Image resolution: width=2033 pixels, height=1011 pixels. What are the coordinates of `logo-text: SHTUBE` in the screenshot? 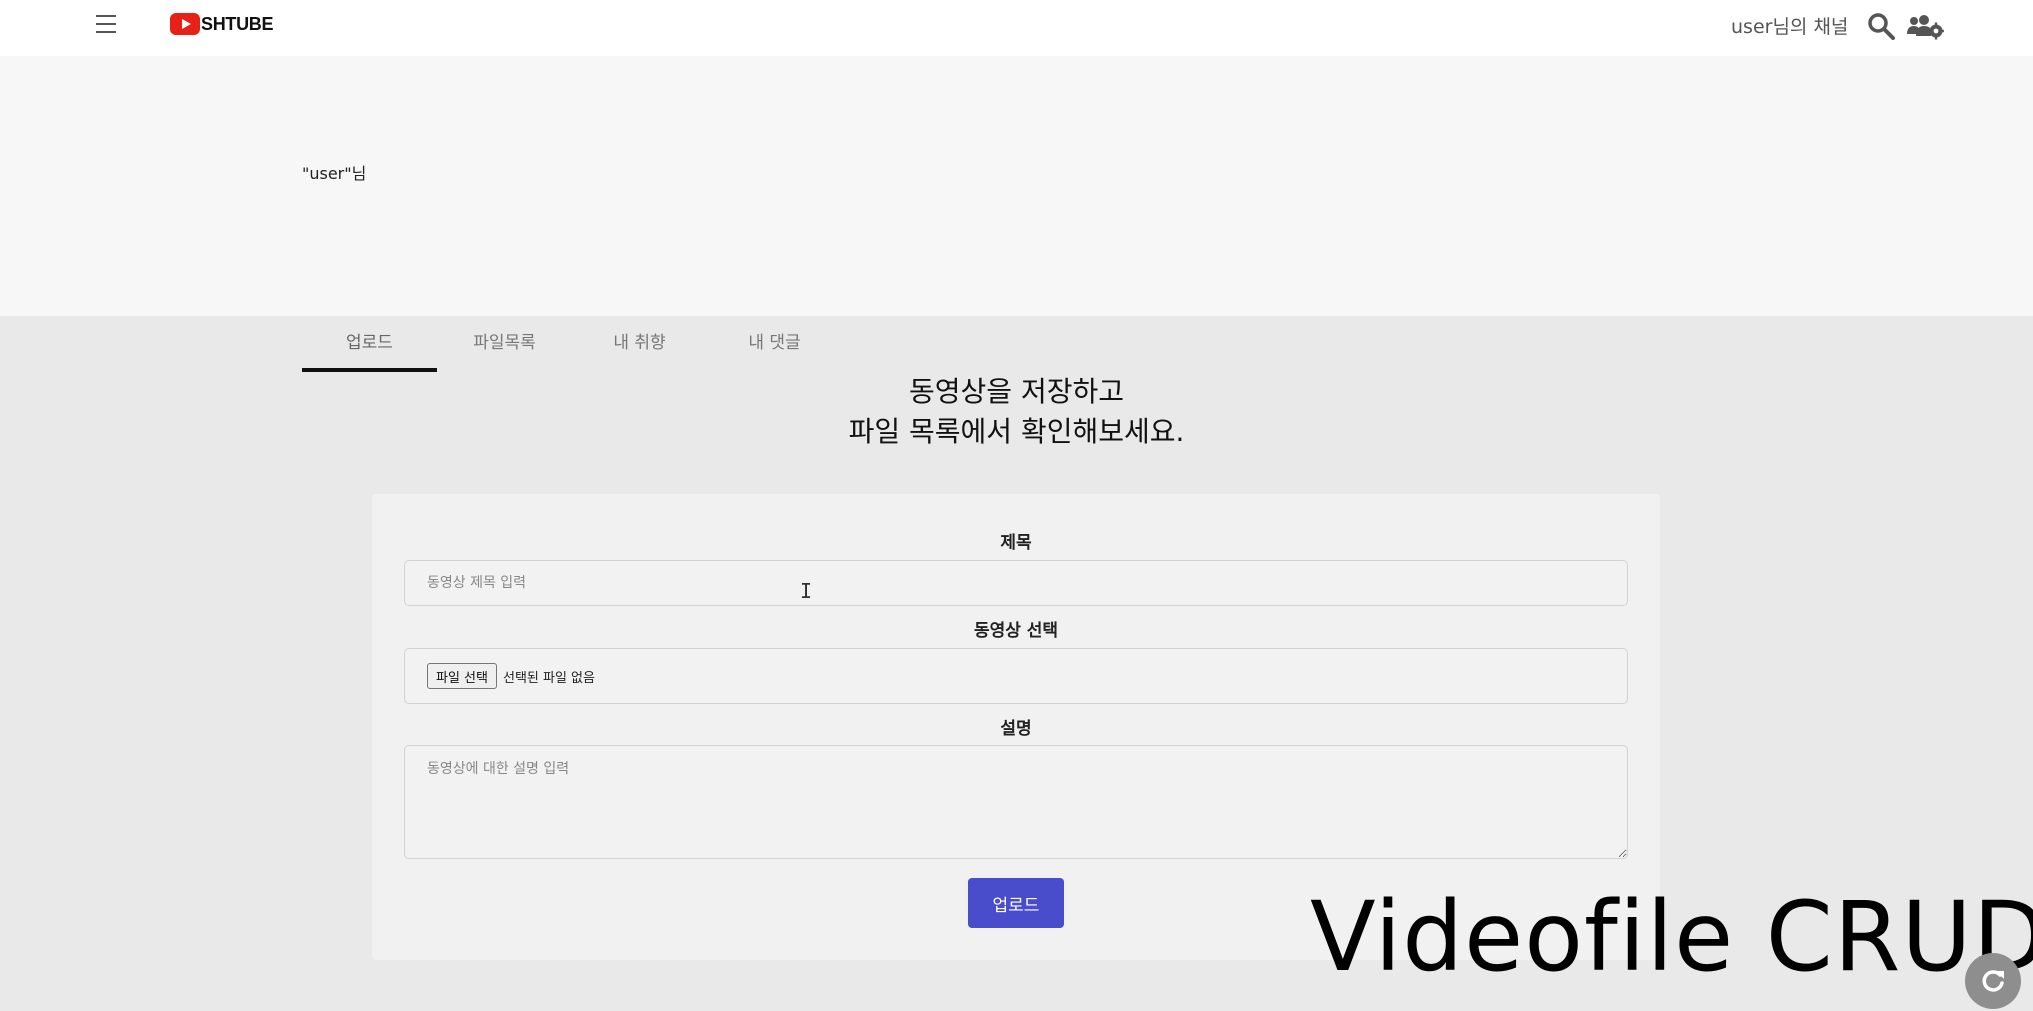 It's located at (237, 23).